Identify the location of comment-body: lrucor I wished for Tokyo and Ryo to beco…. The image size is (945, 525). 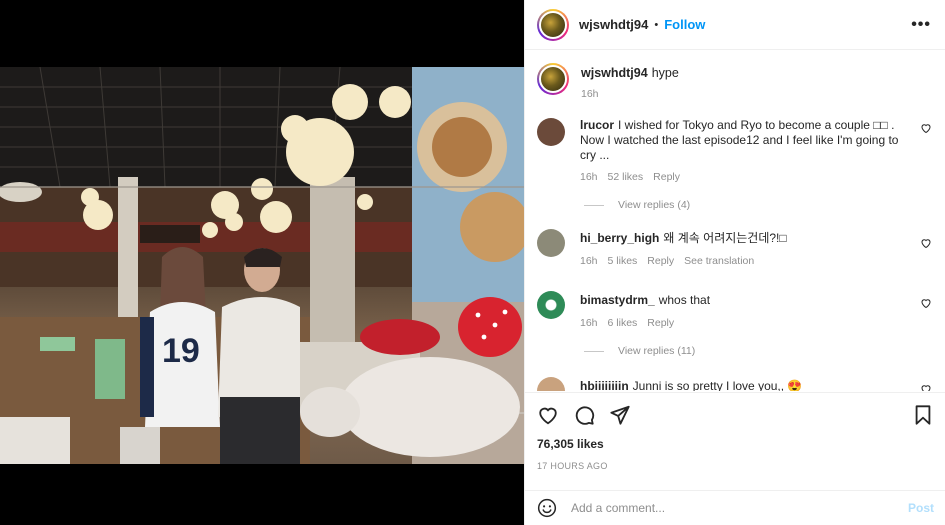
(740, 151).